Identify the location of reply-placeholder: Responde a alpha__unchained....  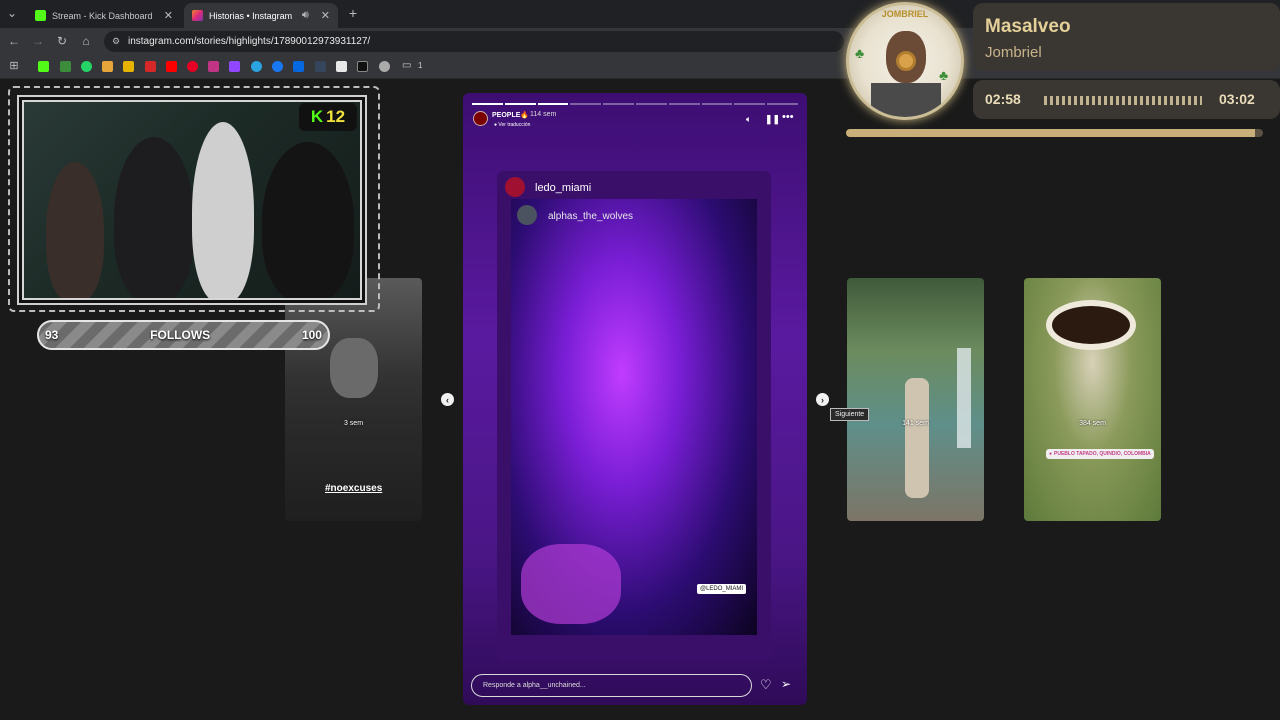
(534, 685).